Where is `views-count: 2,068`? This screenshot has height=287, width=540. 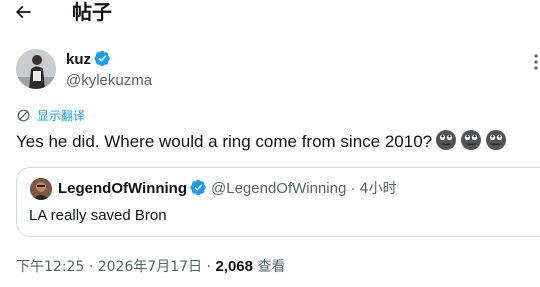 views-count: 2,068 is located at coordinates (234, 266).